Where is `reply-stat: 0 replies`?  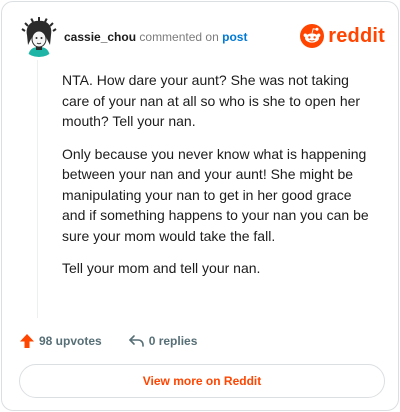
reply-stat: 0 replies is located at coordinates (163, 341).